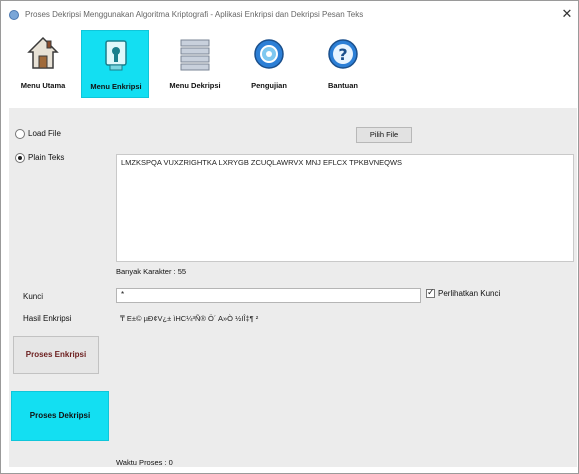 The image size is (579, 474). What do you see at coordinates (20, 134) in the screenshot?
I see `radio-load-file` at bounding box center [20, 134].